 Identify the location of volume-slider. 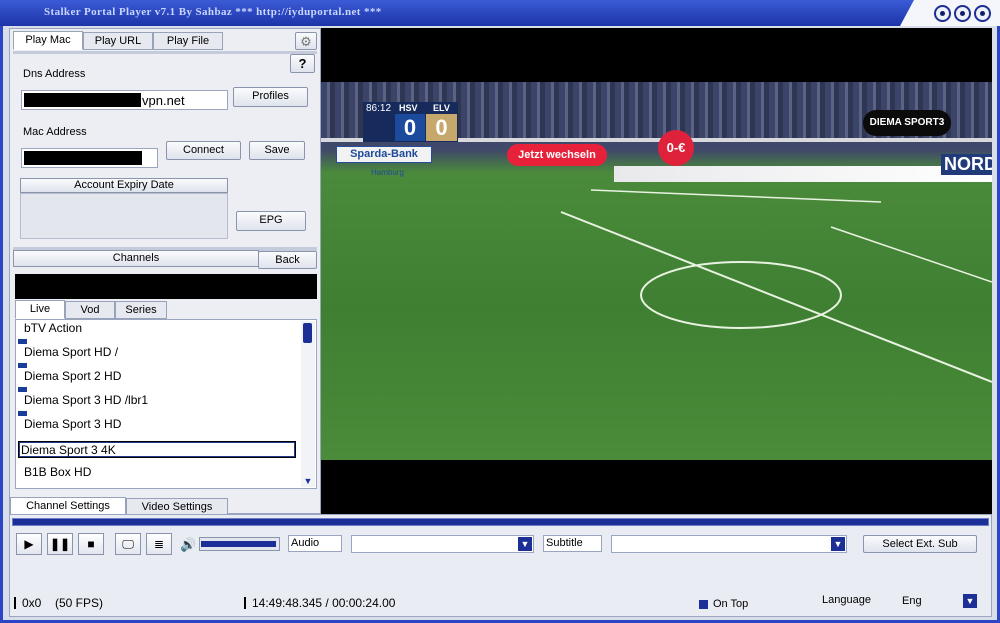
(239, 544).